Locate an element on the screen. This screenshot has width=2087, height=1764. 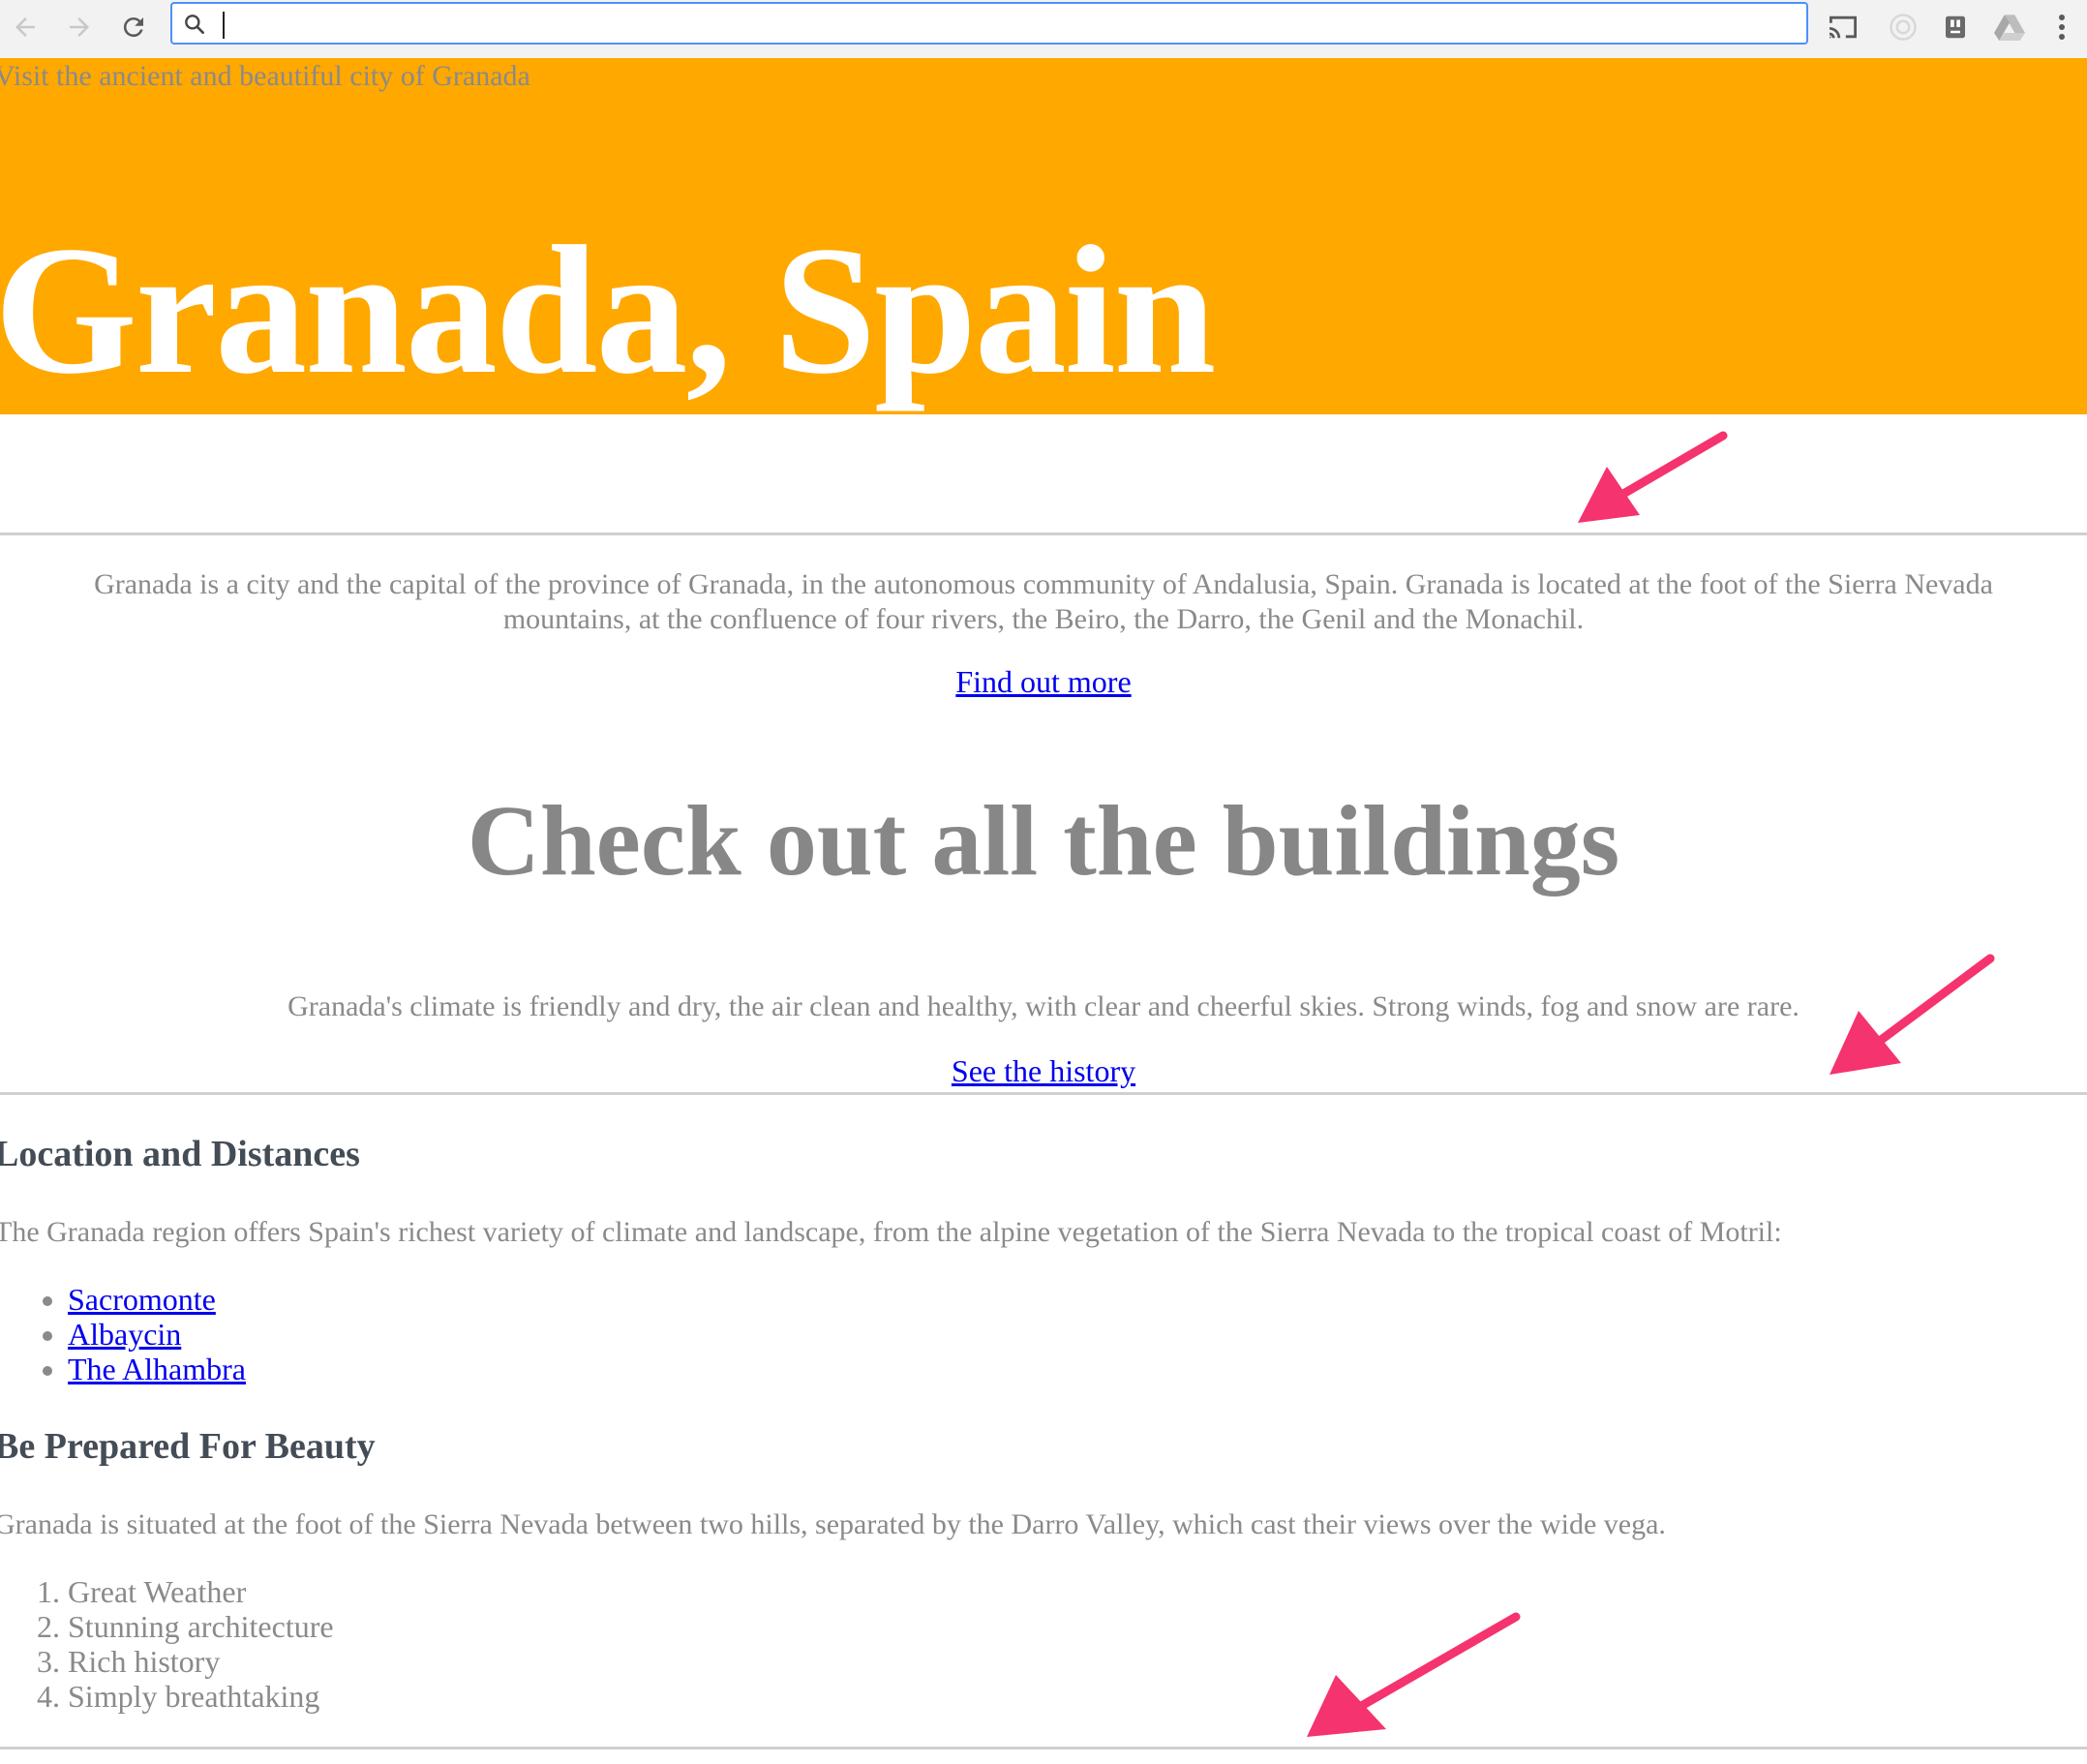
place-link-albaycin: Albaycin is located at coordinates (124, 1334).